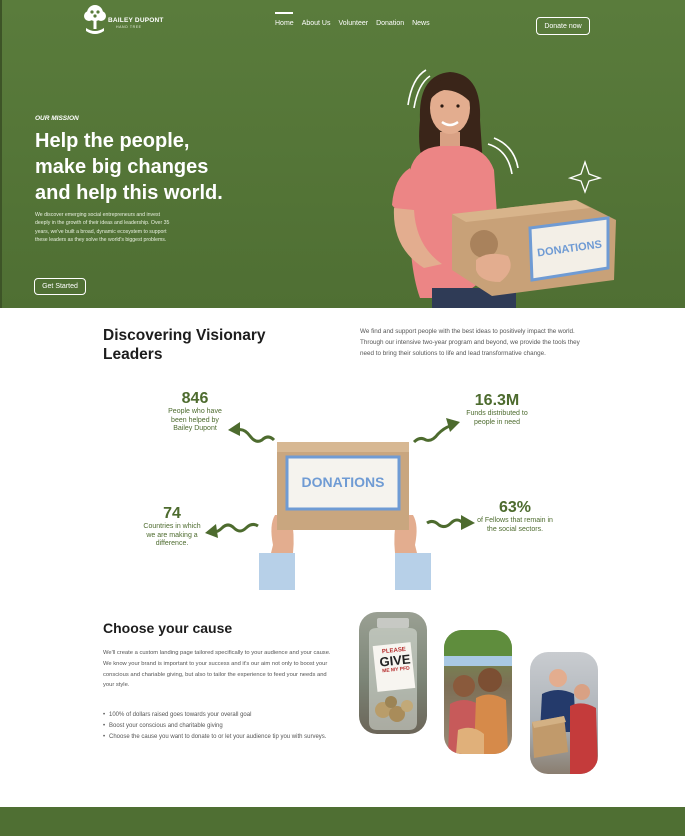 Image resolution: width=685 pixels, height=836 pixels. Describe the element at coordinates (60, 286) in the screenshot. I see `get-started-button: Get Started` at that location.